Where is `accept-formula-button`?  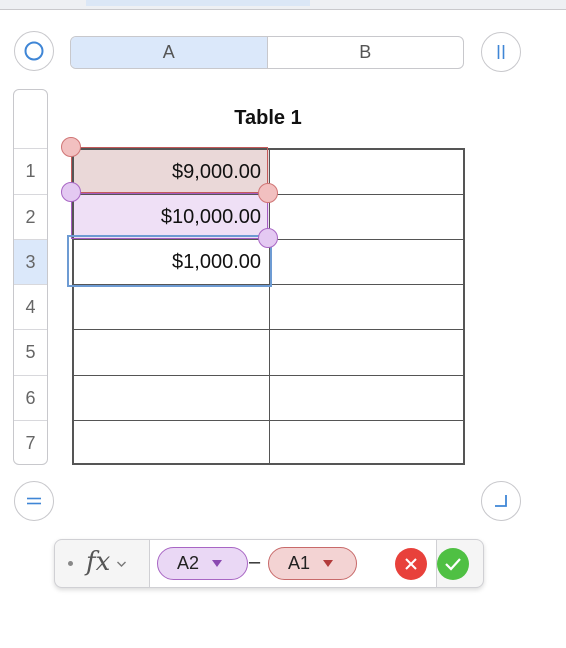 accept-formula-button is located at coordinates (453, 564).